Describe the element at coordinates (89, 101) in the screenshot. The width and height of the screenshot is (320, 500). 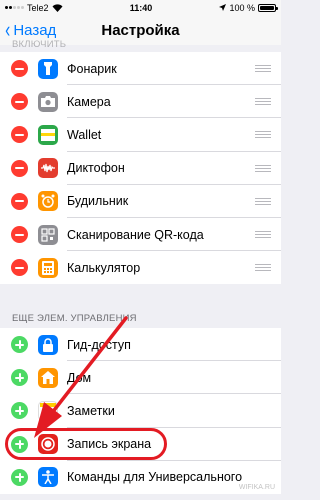
I see `list-item-label: Камера` at that location.